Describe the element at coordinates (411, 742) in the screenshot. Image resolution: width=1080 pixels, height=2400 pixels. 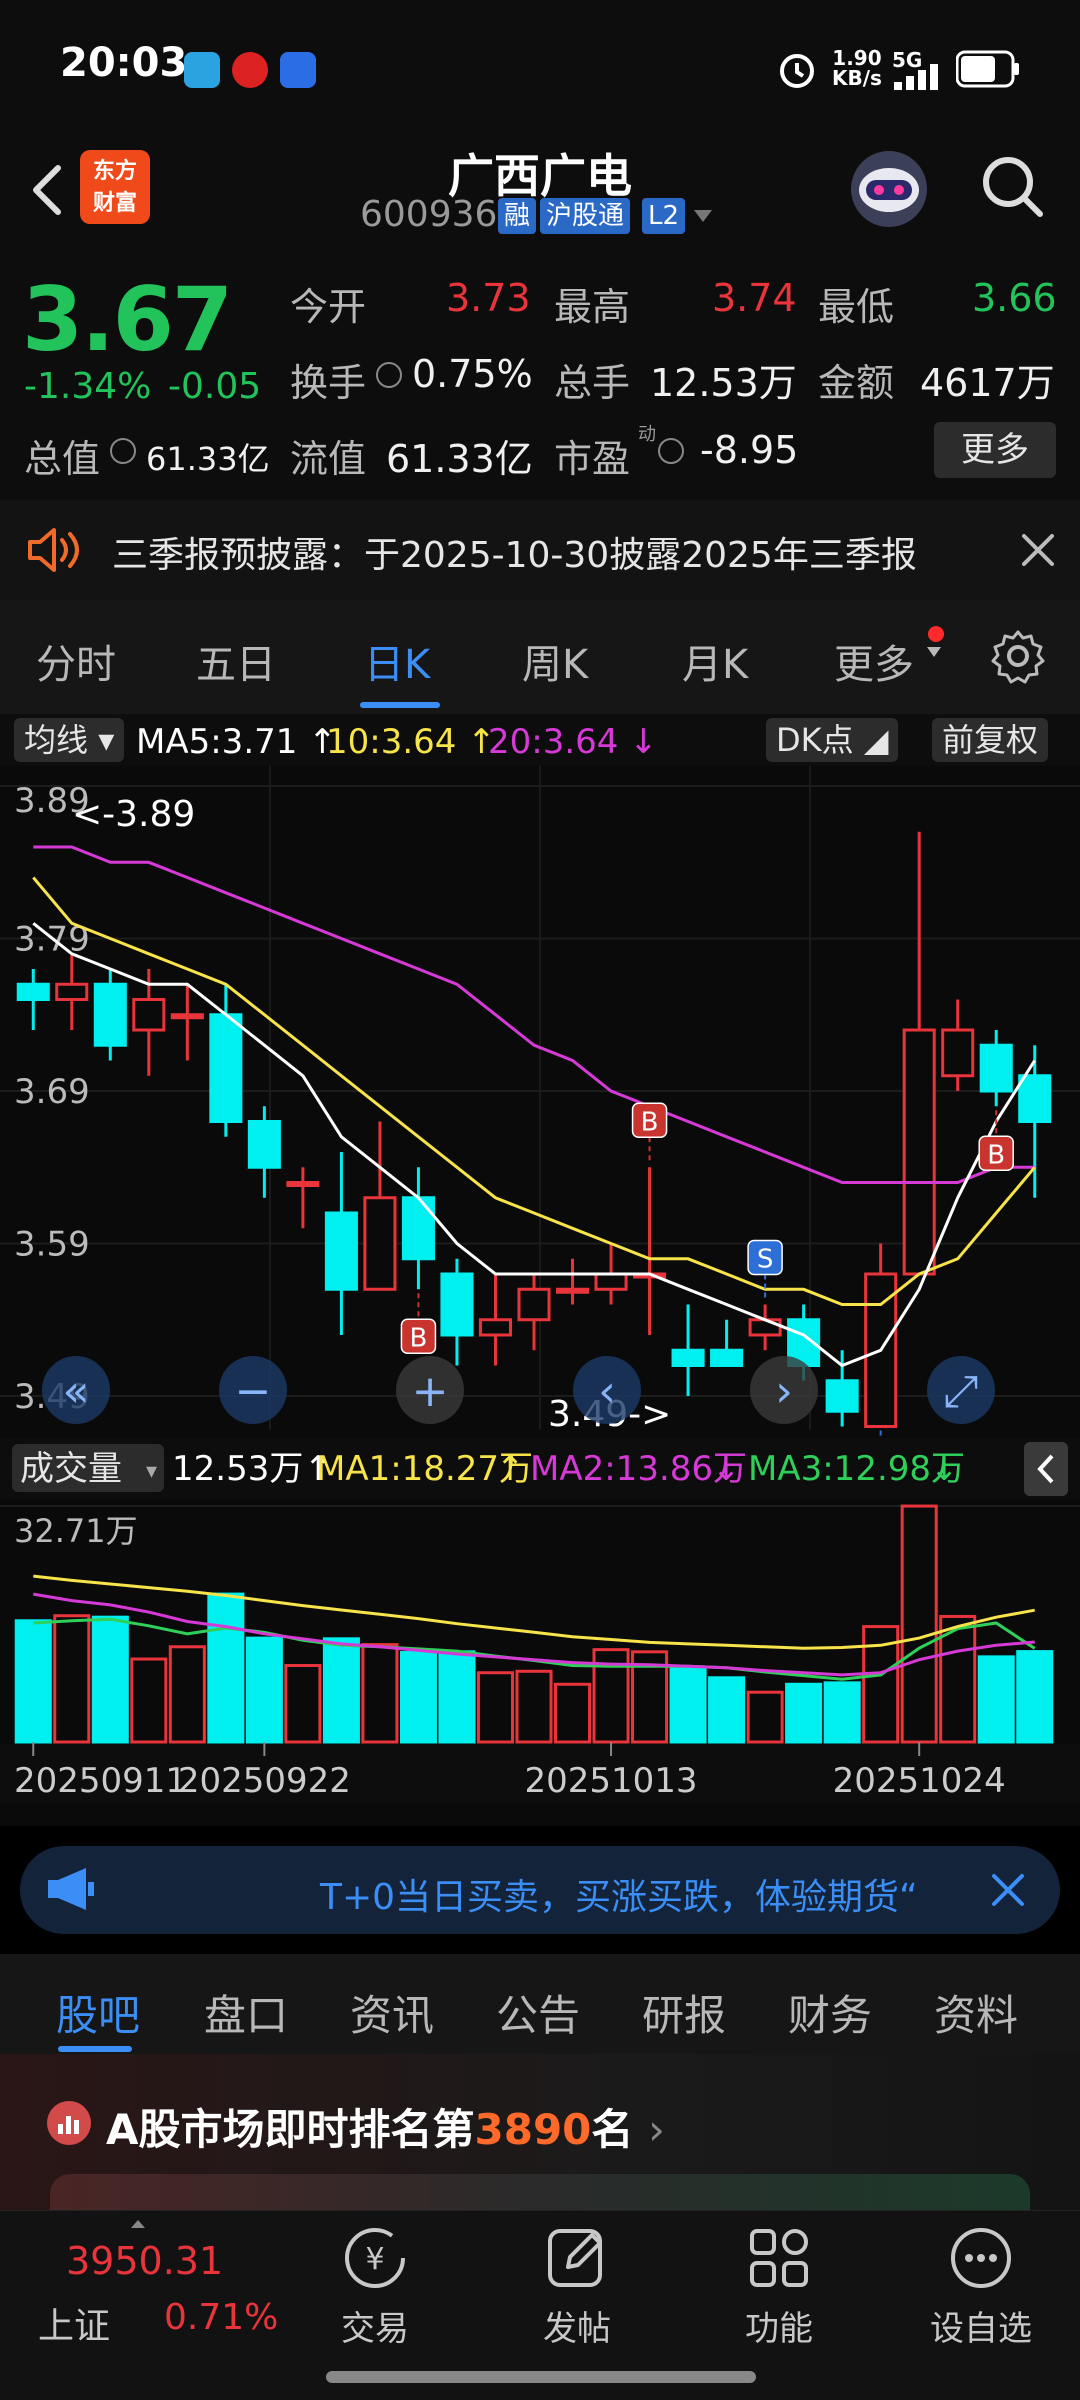
I see `ma10-value: 10:3.64 ↑` at that location.